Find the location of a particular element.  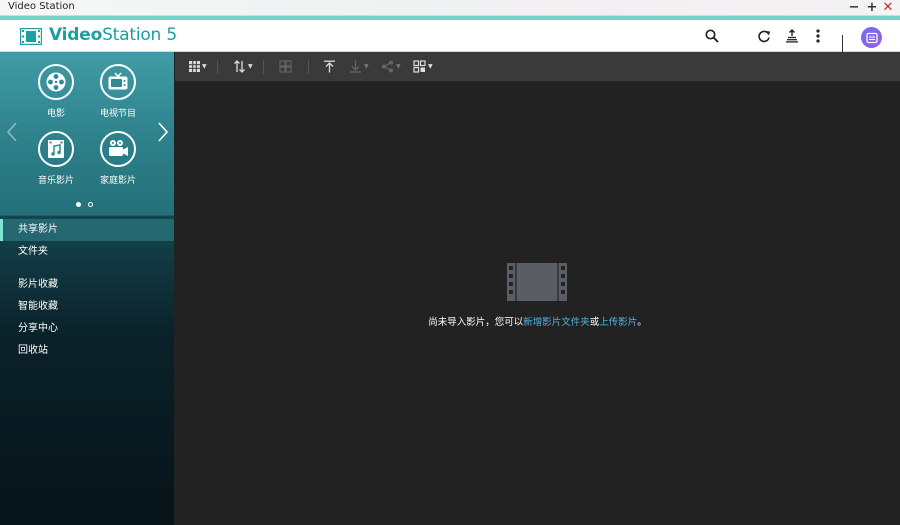

background-tasks-button is located at coordinates (792, 36).